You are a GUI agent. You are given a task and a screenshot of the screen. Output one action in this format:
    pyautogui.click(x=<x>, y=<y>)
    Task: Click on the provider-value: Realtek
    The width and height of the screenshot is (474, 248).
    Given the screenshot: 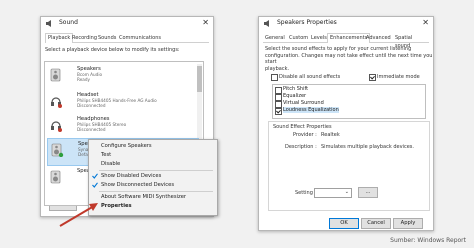 What is the action you would take?
    pyautogui.click(x=330, y=135)
    